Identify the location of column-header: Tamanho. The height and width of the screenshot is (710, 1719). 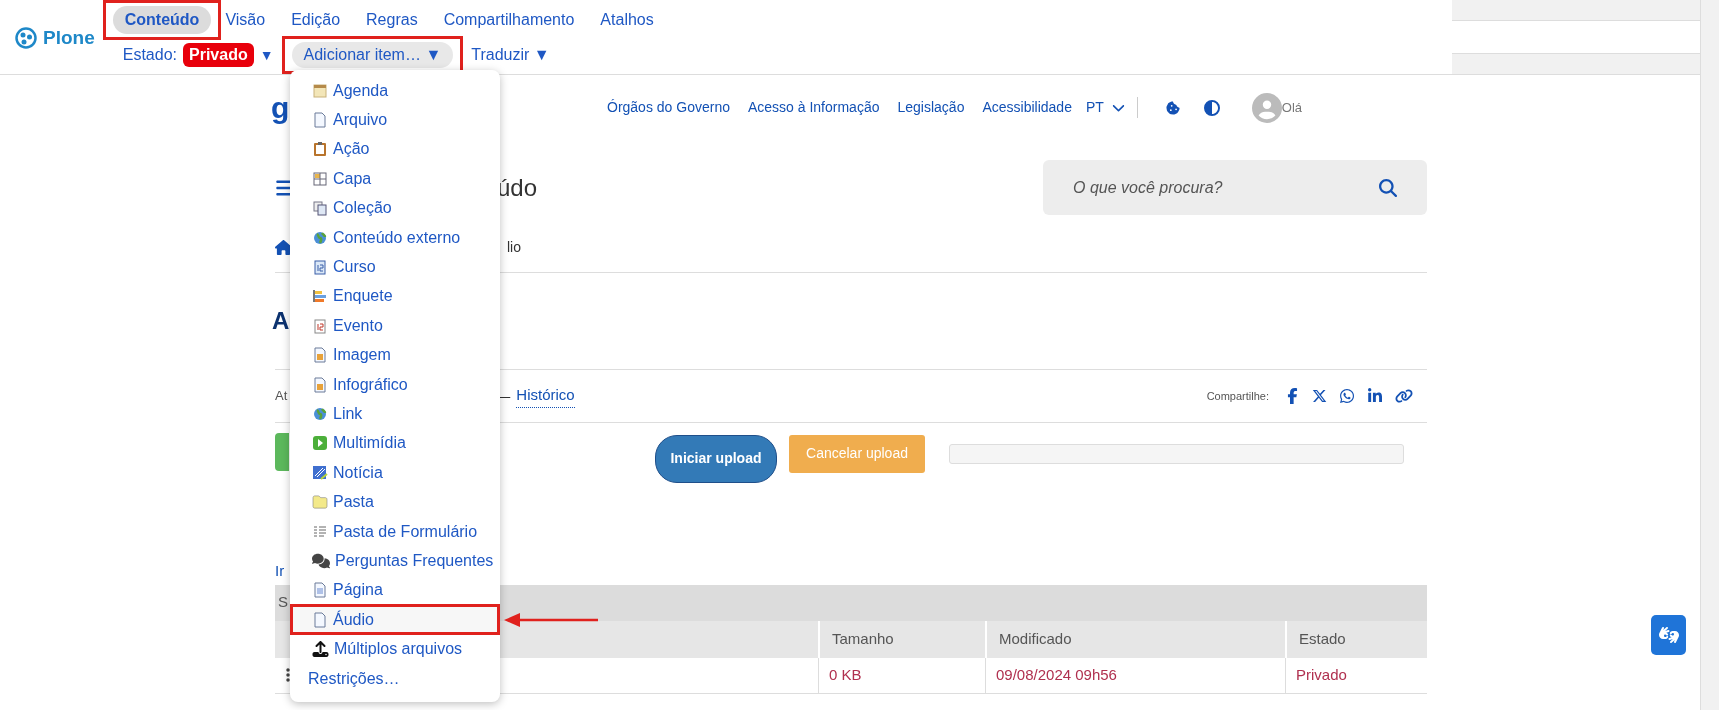
(901, 639).